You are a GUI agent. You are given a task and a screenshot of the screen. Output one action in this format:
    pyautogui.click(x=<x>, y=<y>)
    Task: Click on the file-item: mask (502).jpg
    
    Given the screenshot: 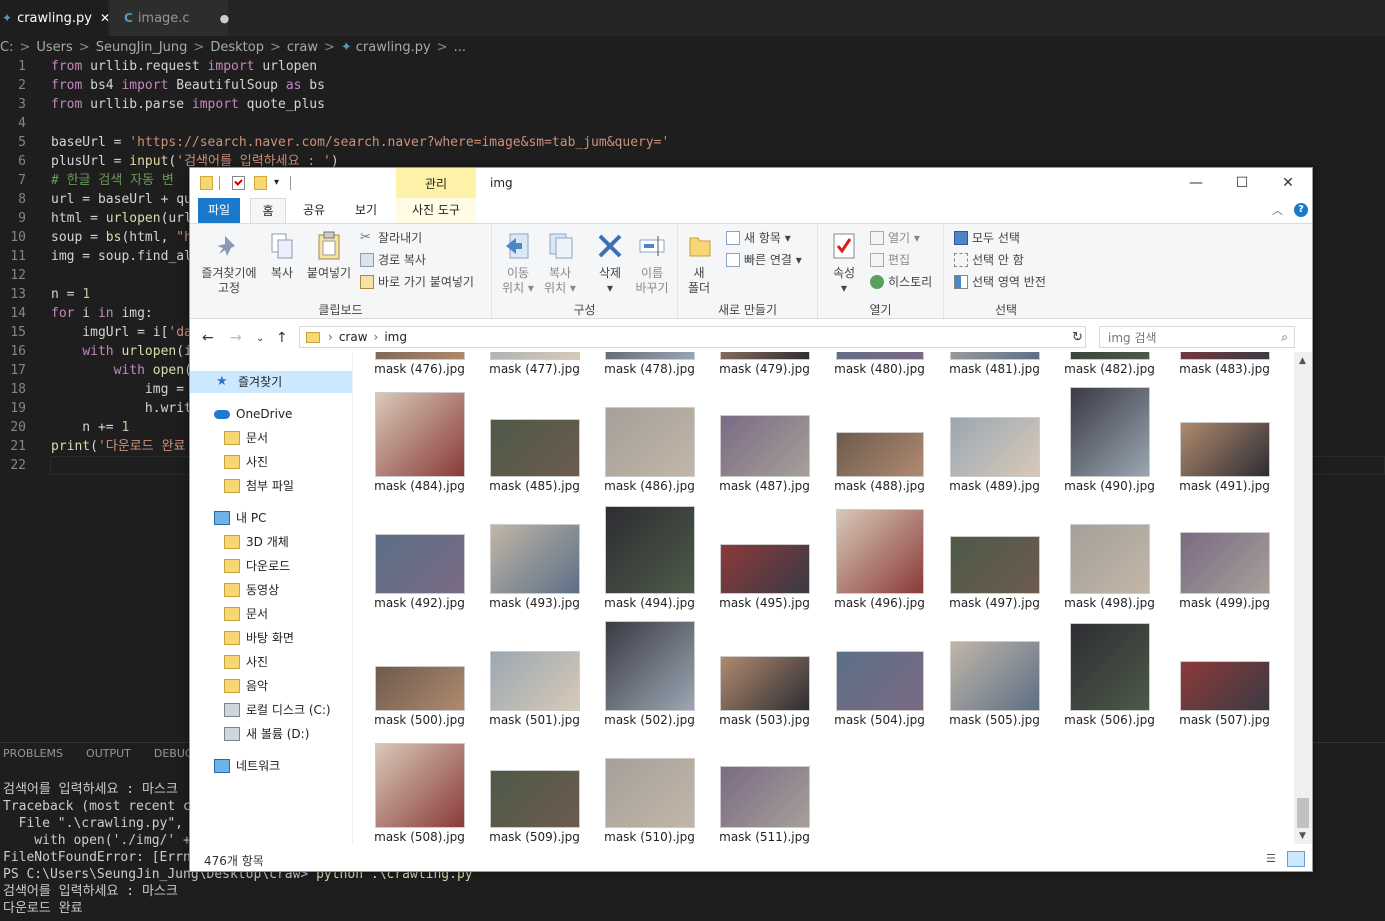 What is the action you would take?
    pyautogui.click(x=649, y=672)
    